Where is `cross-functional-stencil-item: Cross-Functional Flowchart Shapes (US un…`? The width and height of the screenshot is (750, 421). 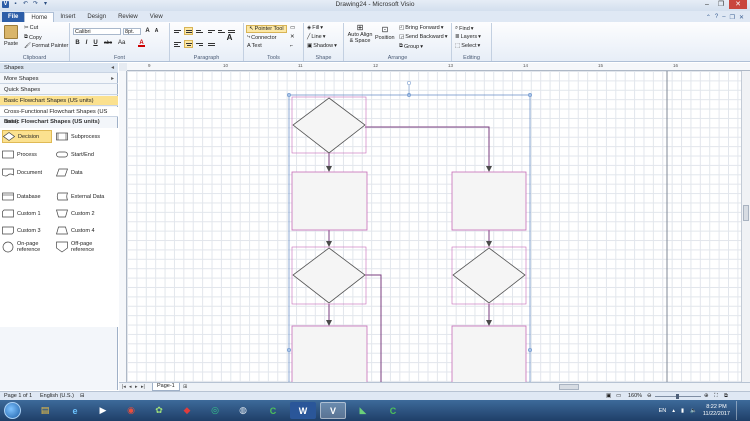 cross-functional-stencil-item: Cross-Functional Flowchart Shapes (US un… is located at coordinates (59, 116).